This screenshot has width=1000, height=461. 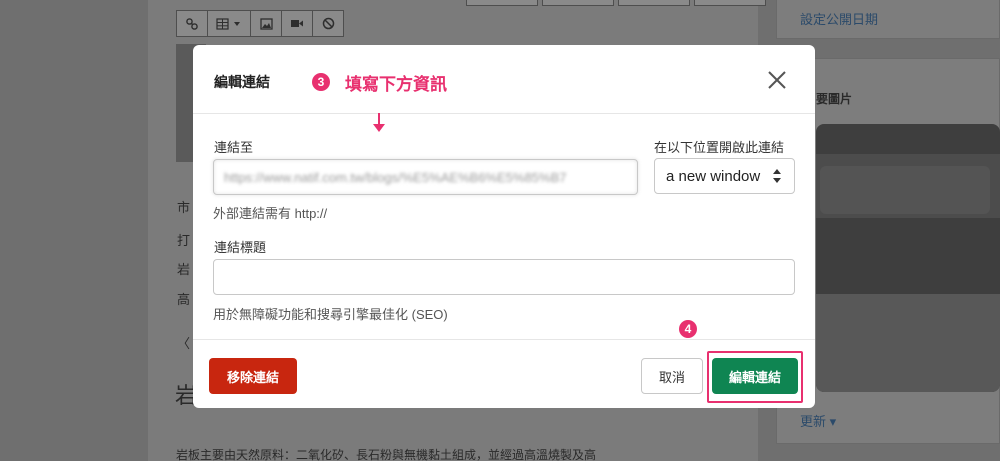 What do you see at coordinates (297, 23) in the screenshot?
I see `video-icon` at bounding box center [297, 23].